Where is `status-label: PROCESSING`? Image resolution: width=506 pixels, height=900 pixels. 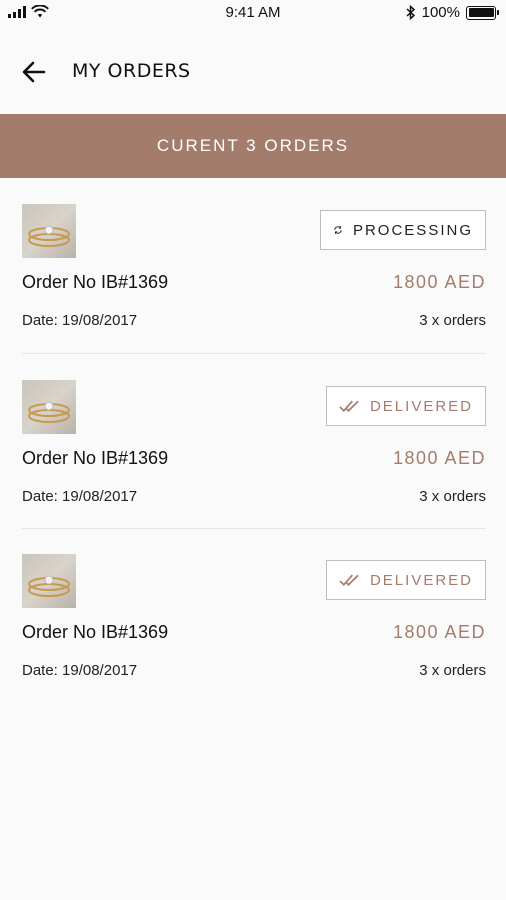
status-label: PROCESSING is located at coordinates (412, 230).